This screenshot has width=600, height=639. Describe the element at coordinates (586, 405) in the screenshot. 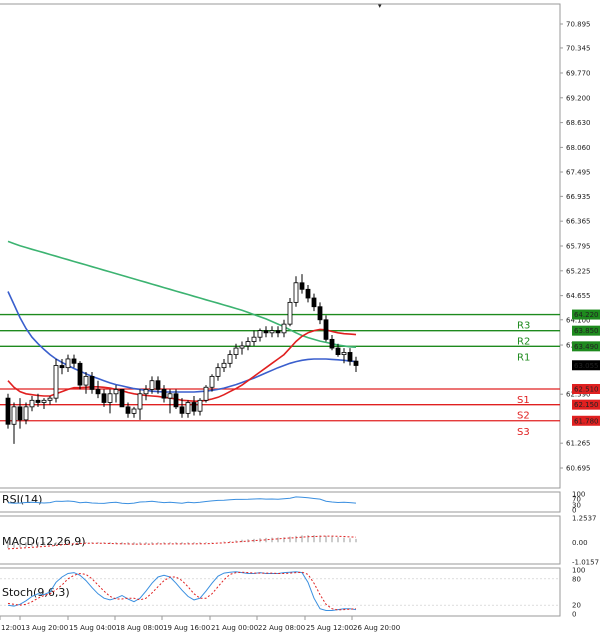

I see `level-tag-label: 62.150` at that location.